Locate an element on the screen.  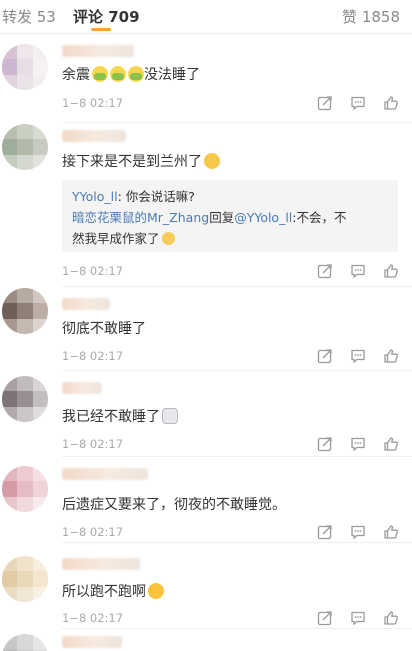
tab-like: 赞 1858 is located at coordinates (371, 16).